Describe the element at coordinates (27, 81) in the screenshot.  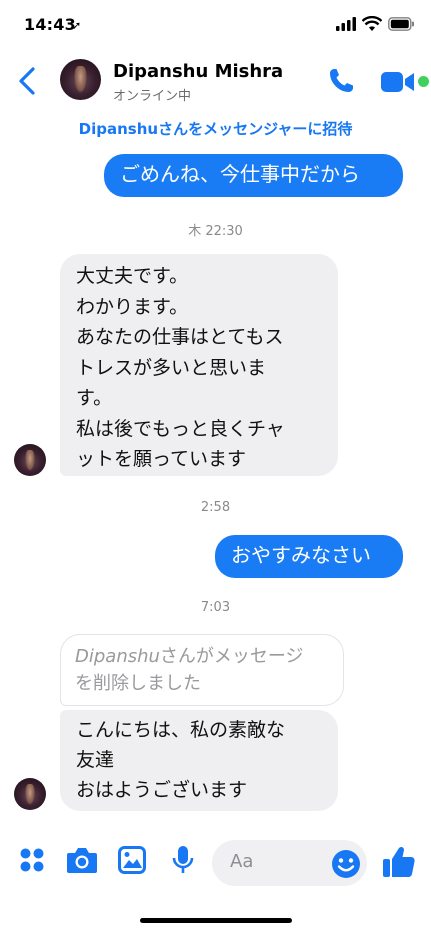
I see `back-icon` at that location.